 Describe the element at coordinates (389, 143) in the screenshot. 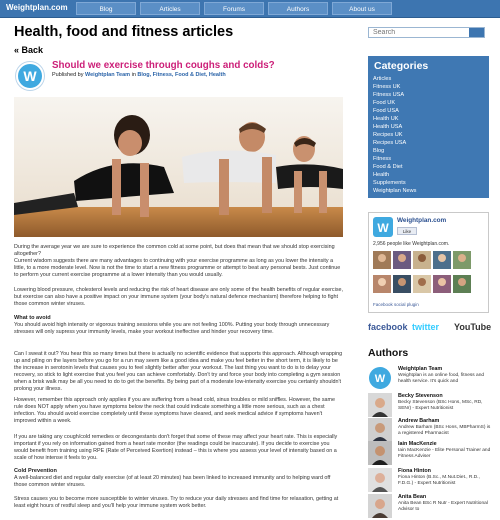

I see `category-recipes-usa: Recipes USA` at that location.